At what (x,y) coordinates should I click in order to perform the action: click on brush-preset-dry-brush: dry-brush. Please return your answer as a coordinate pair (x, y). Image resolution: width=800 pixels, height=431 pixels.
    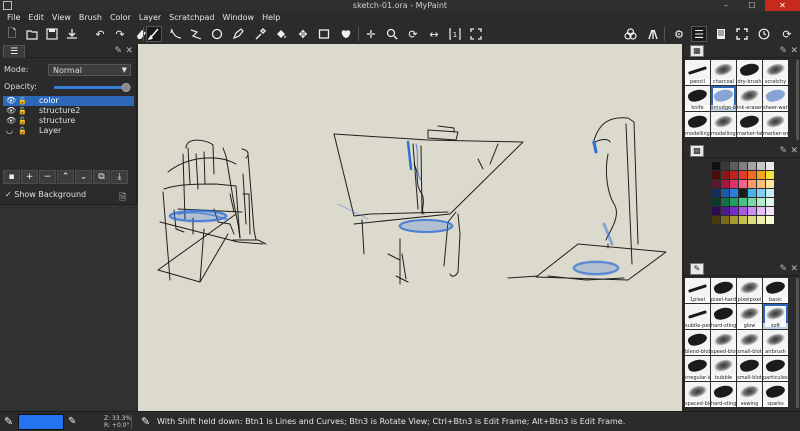
    Looking at the image, I should click on (749, 72).